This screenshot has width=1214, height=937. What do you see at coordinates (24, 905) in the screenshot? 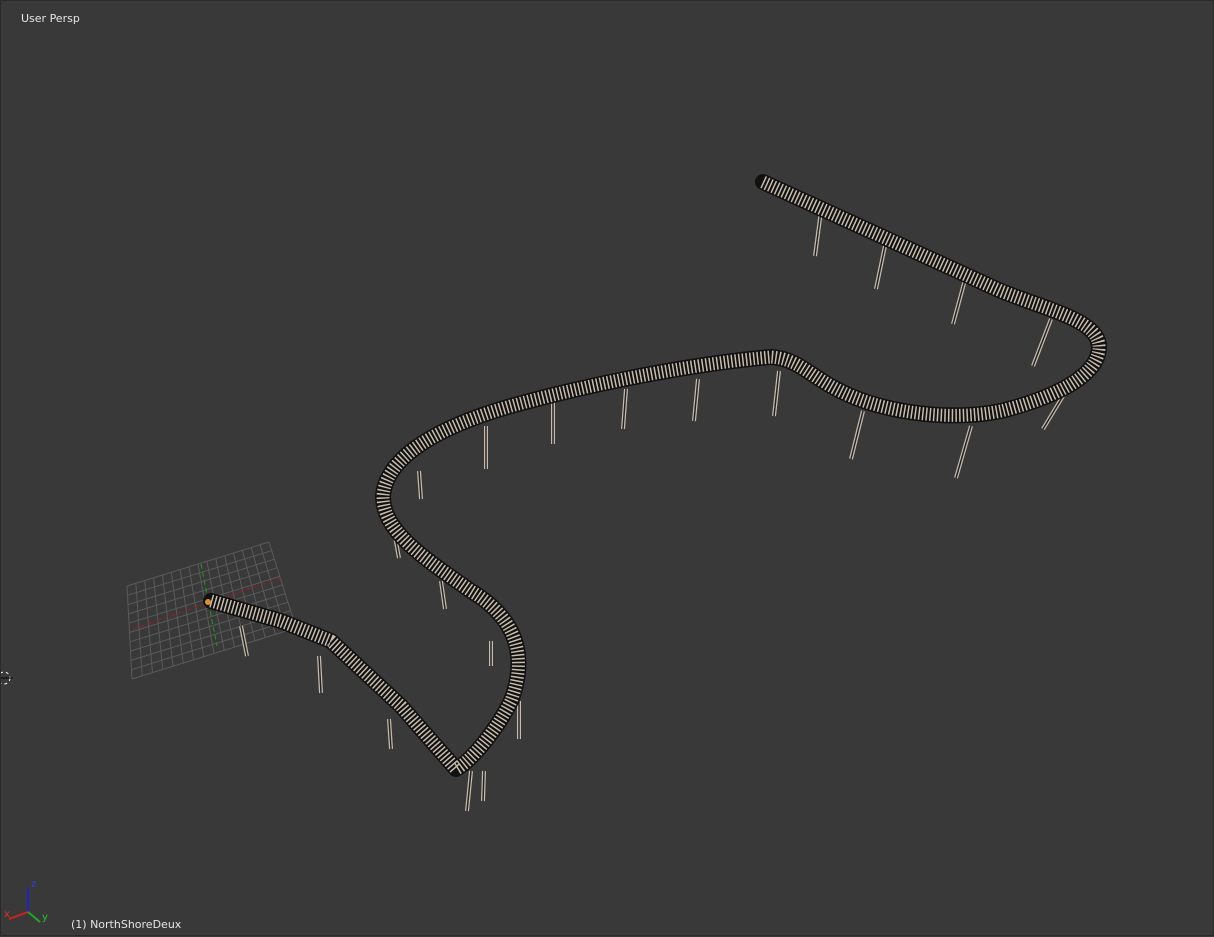
I see `axis-gizmo` at bounding box center [24, 905].